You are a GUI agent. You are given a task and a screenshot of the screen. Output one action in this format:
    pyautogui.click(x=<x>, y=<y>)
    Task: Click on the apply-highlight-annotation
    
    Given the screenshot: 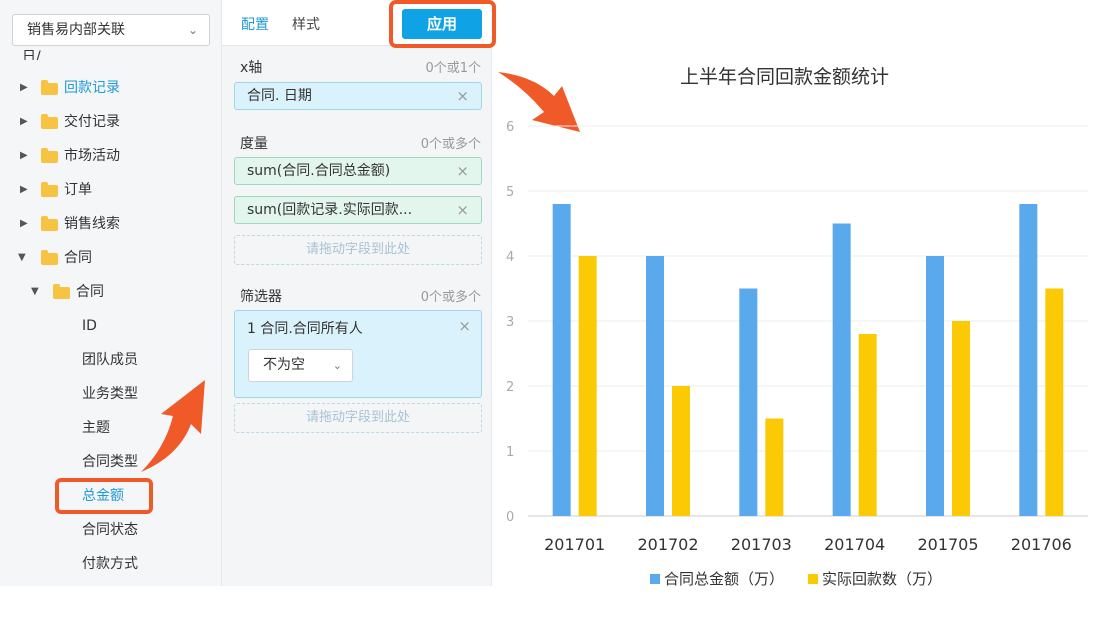 What is the action you would take?
    pyautogui.click(x=442, y=24)
    